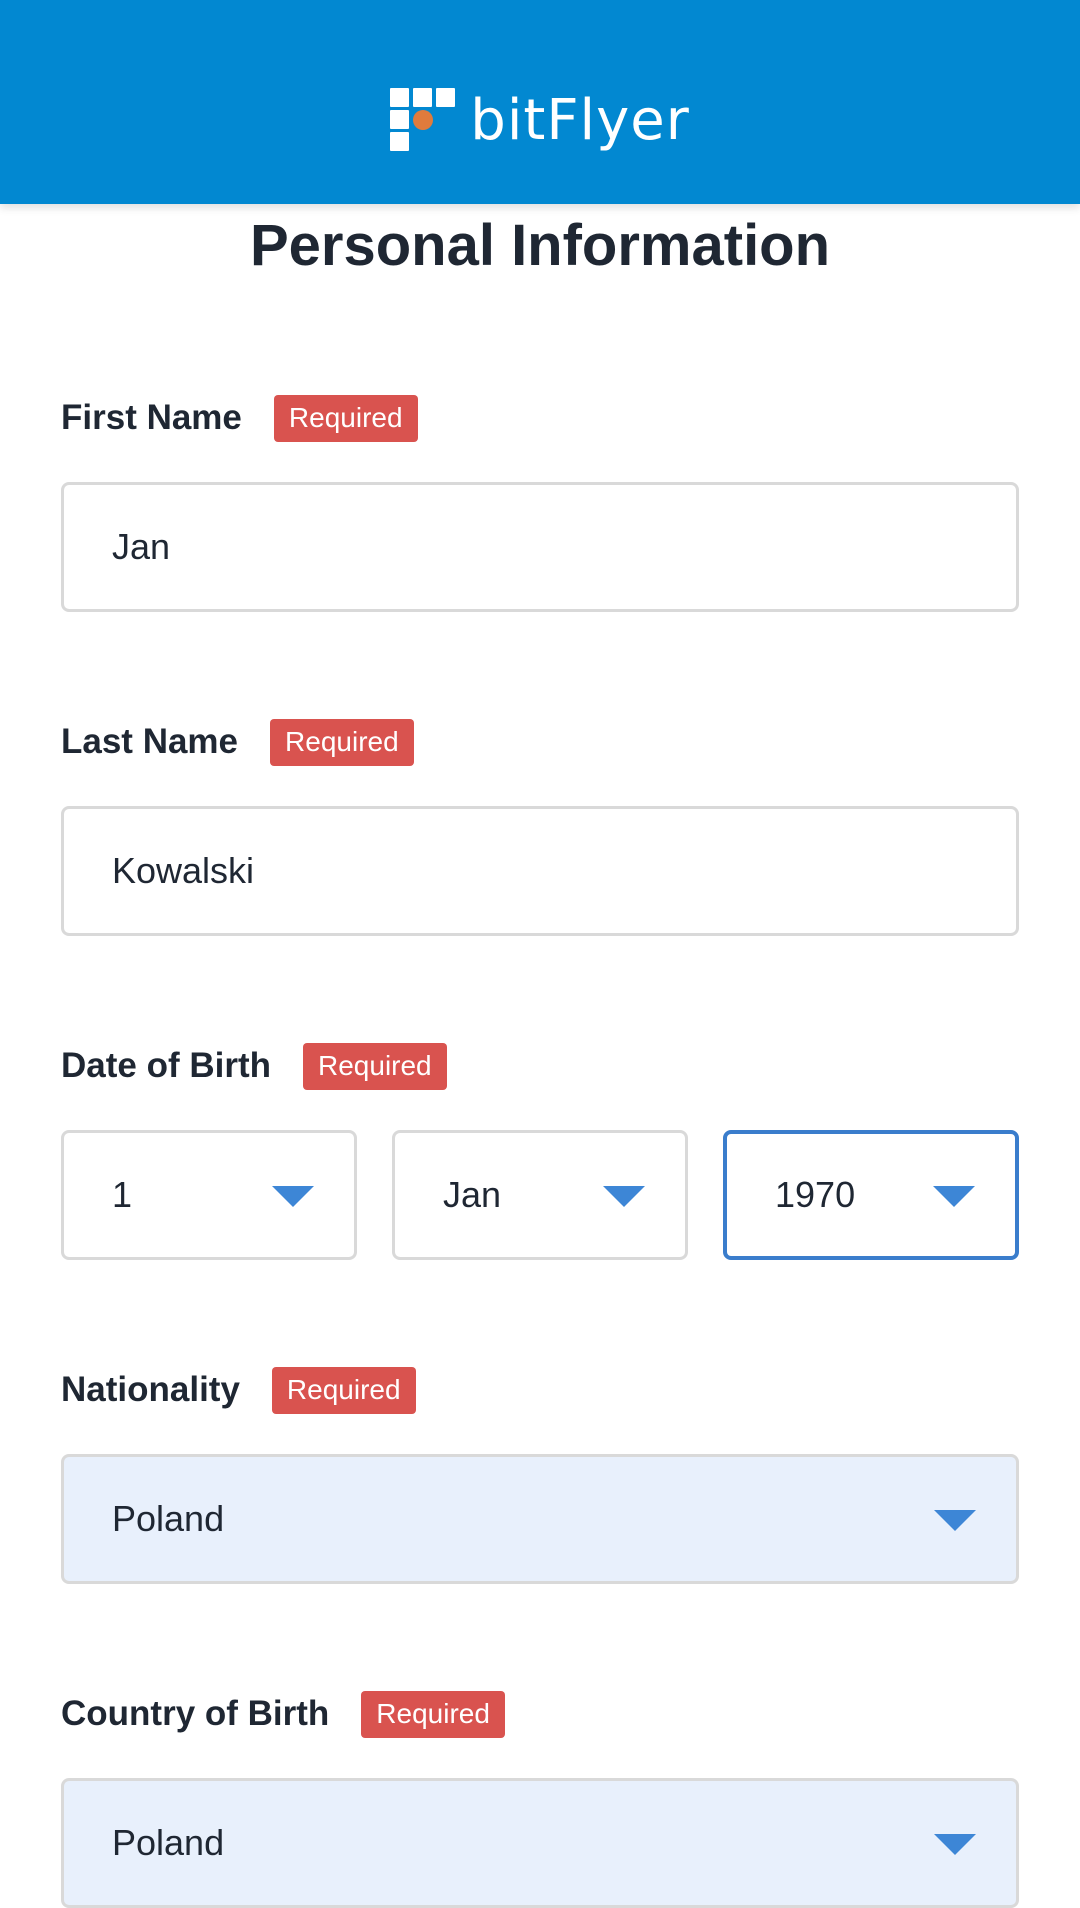 Image resolution: width=1080 pixels, height=1908 pixels. I want to click on birth-day-value: 1, so click(122, 1194).